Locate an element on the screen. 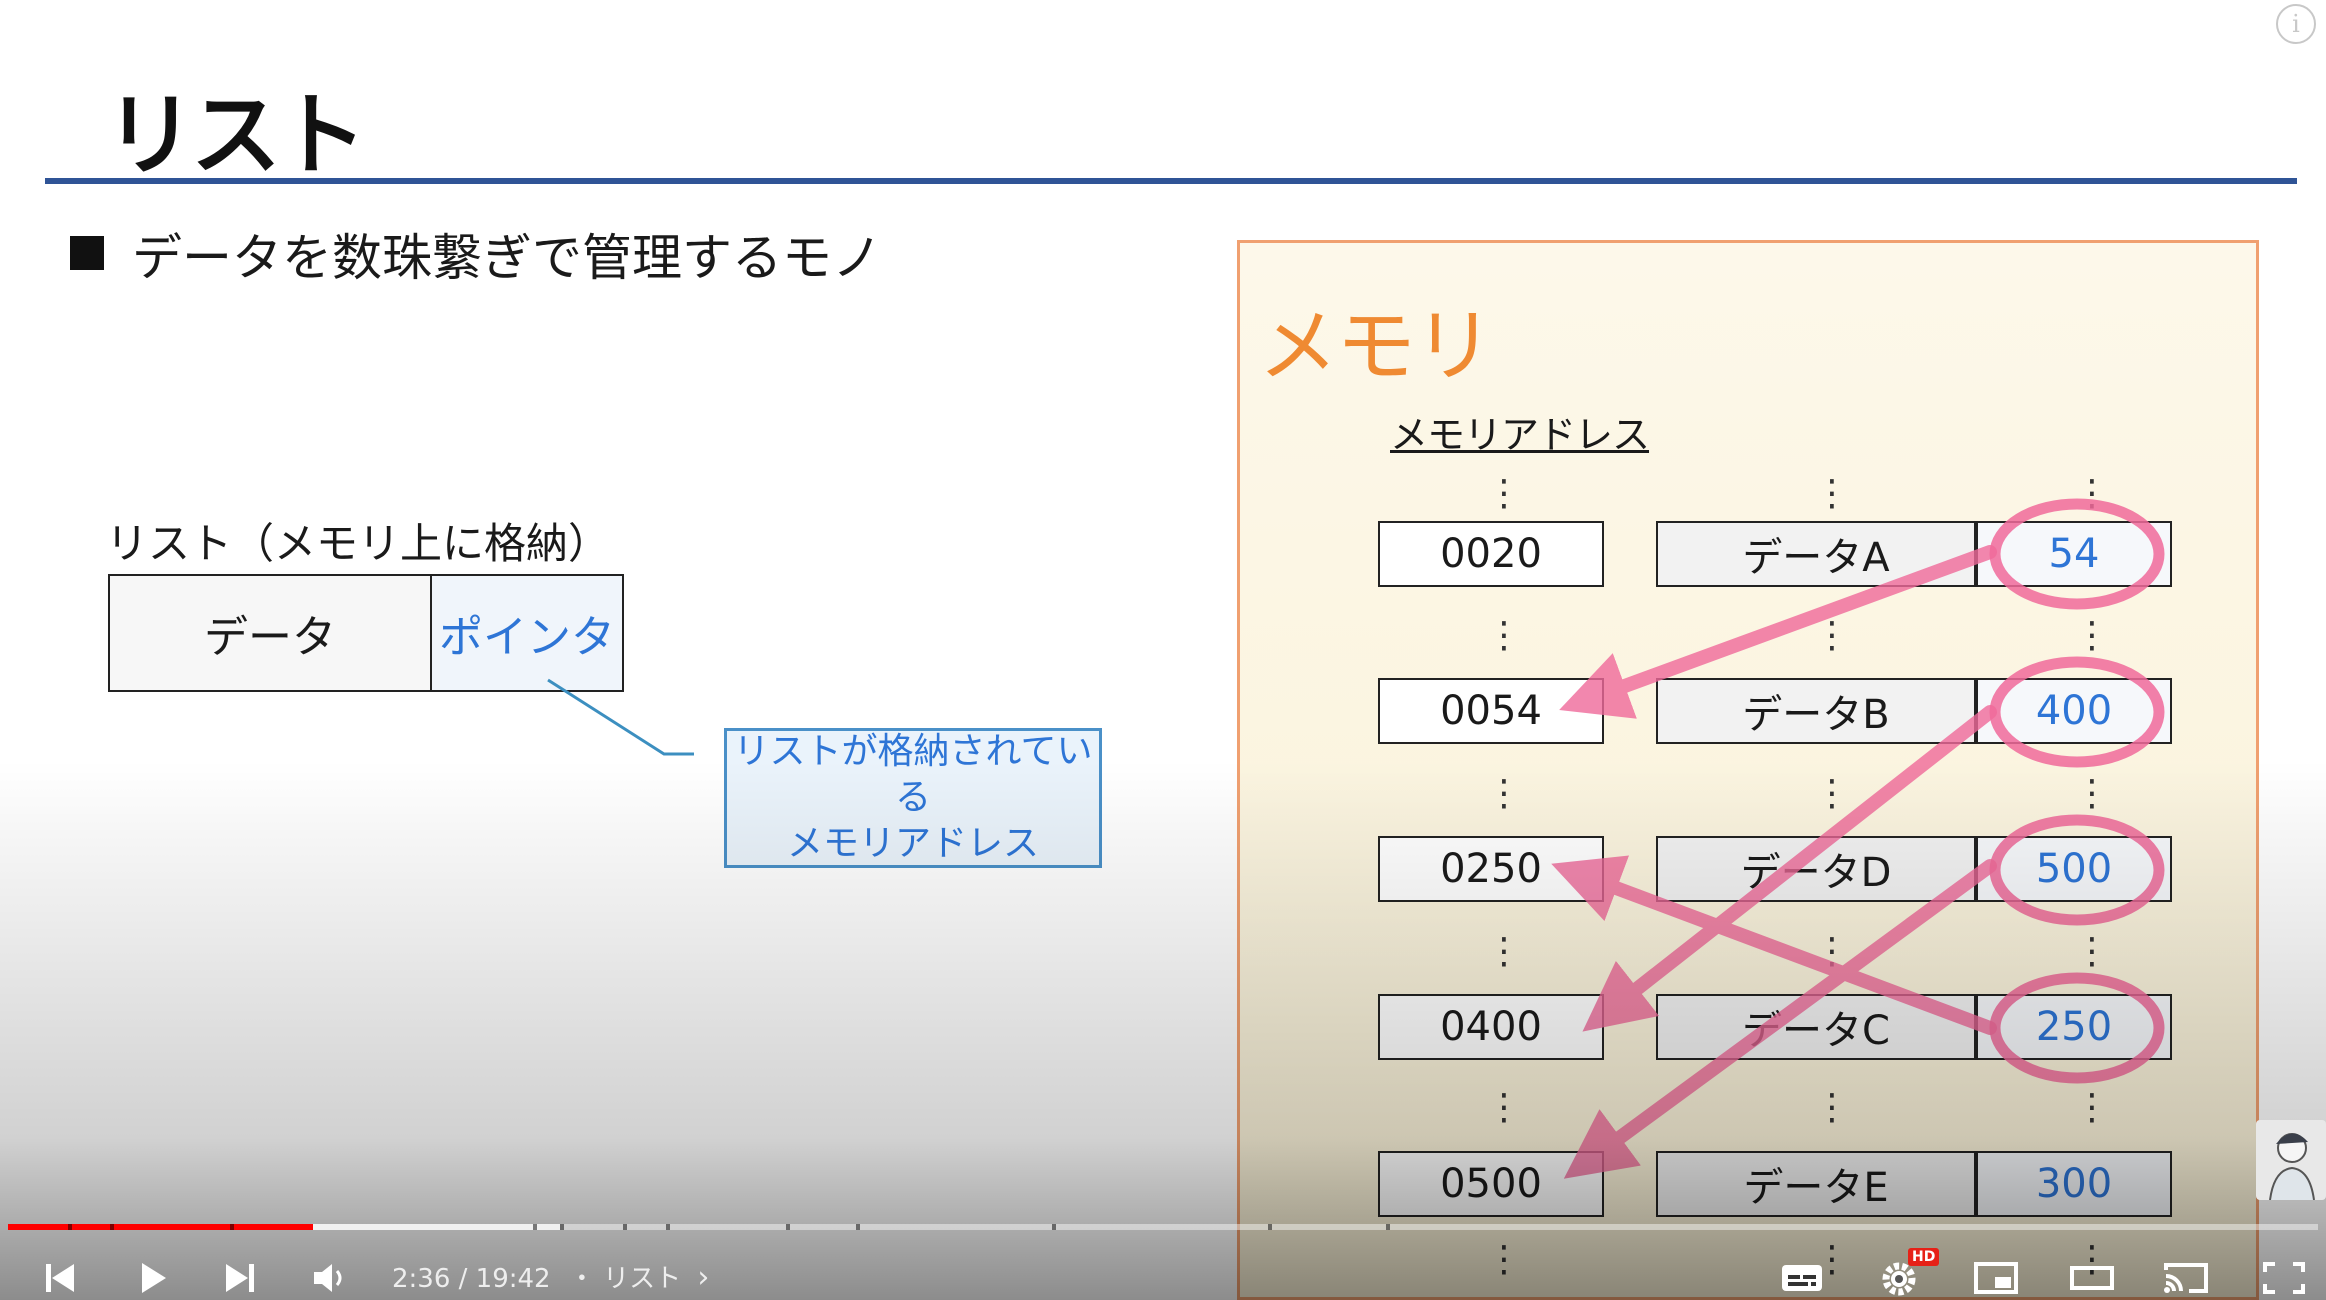  progress-buffered is located at coordinates (436, 1227).